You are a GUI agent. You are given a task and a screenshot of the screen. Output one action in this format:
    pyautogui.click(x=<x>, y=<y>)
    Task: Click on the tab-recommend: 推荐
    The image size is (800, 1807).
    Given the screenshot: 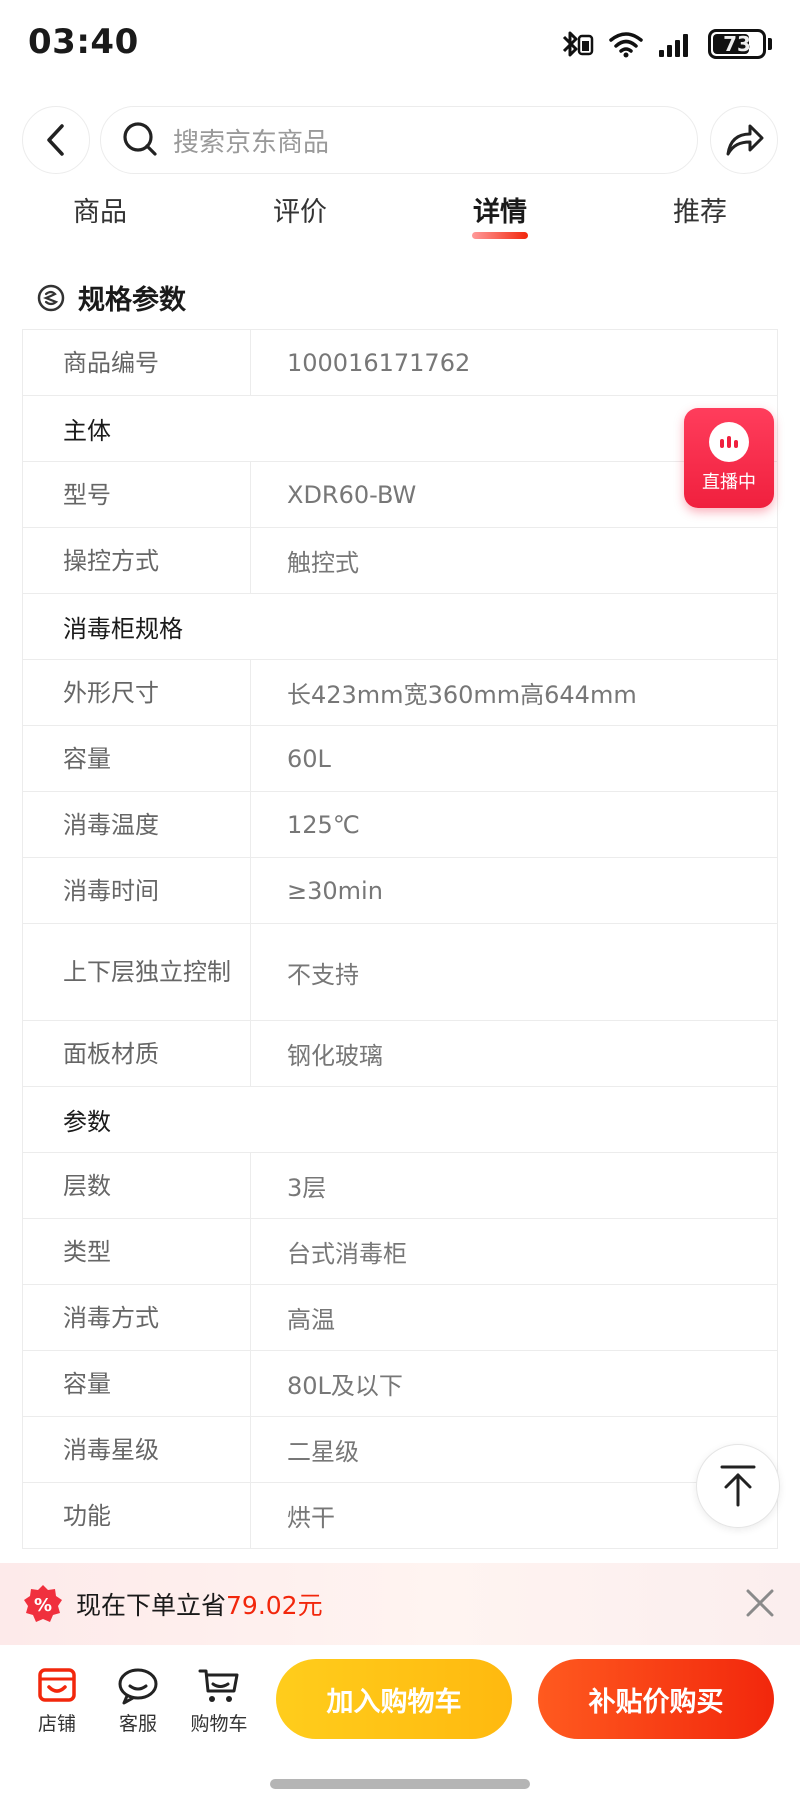 What is the action you would take?
    pyautogui.click(x=700, y=209)
    